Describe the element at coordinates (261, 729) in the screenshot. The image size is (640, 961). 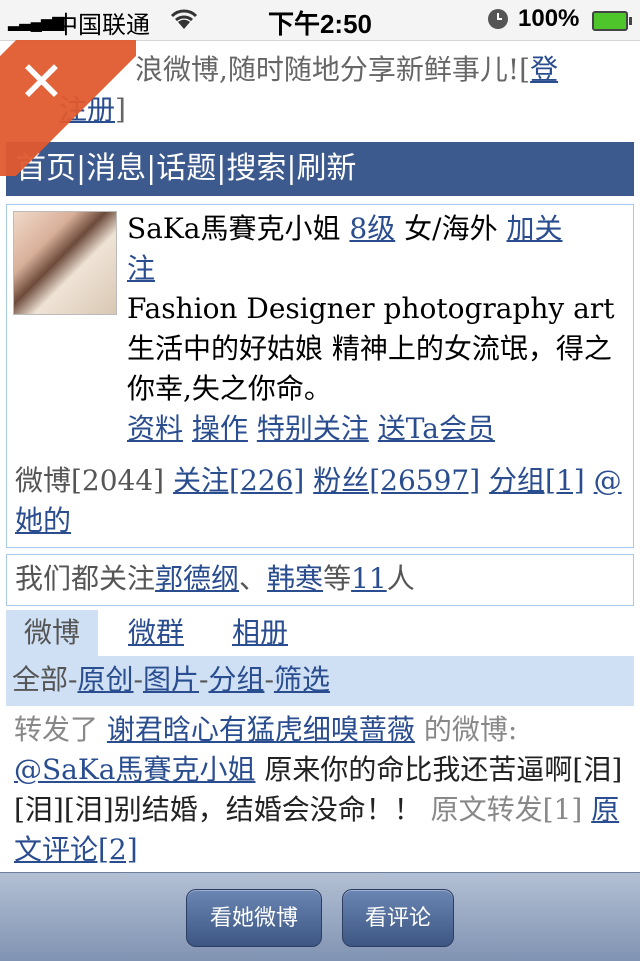
I see `original-author-link: 谢君晗心有猛虎细嗅蔷薇` at that location.